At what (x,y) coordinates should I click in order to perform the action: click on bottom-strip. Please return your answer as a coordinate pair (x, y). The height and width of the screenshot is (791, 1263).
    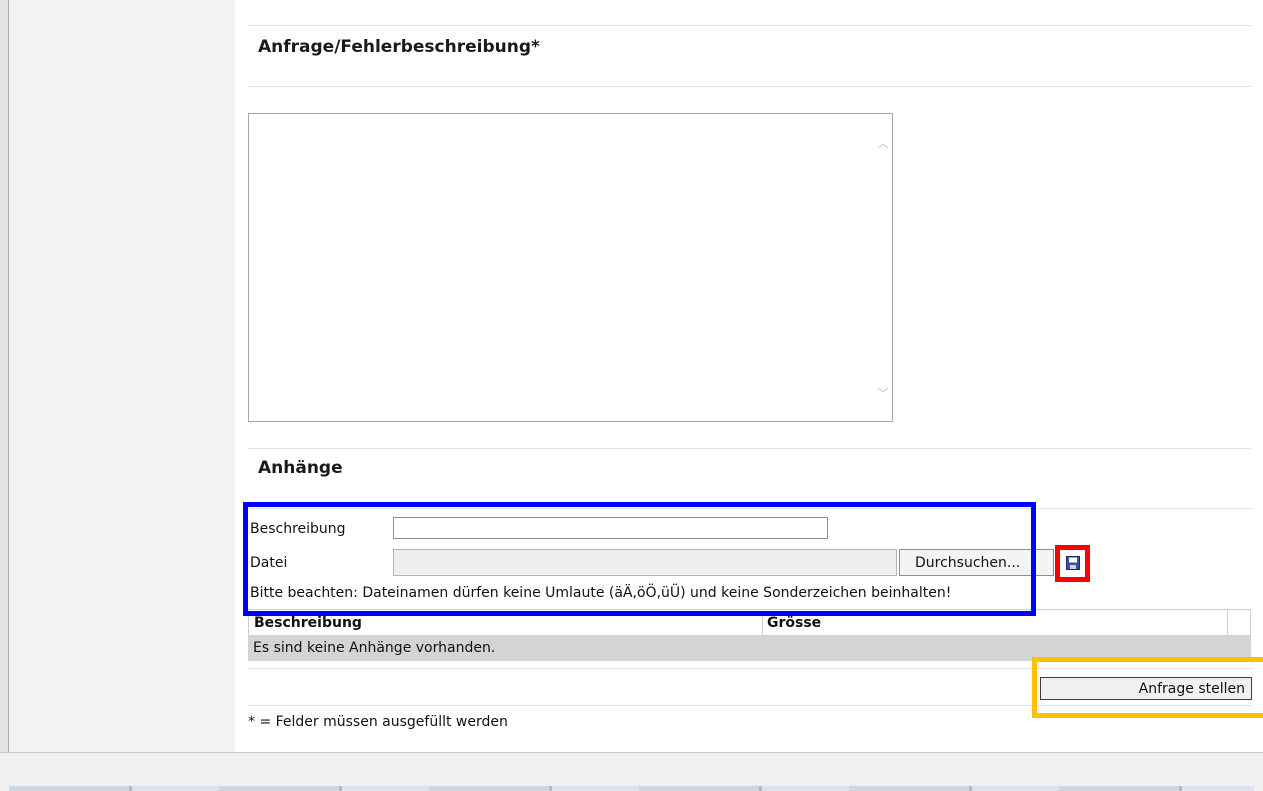
    Looking at the image, I should click on (631, 788).